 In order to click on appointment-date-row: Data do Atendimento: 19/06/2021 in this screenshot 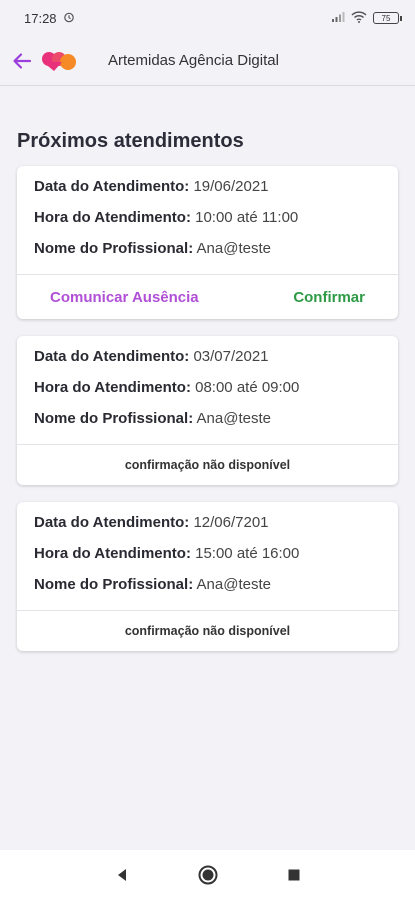, I will do `click(207, 187)`.